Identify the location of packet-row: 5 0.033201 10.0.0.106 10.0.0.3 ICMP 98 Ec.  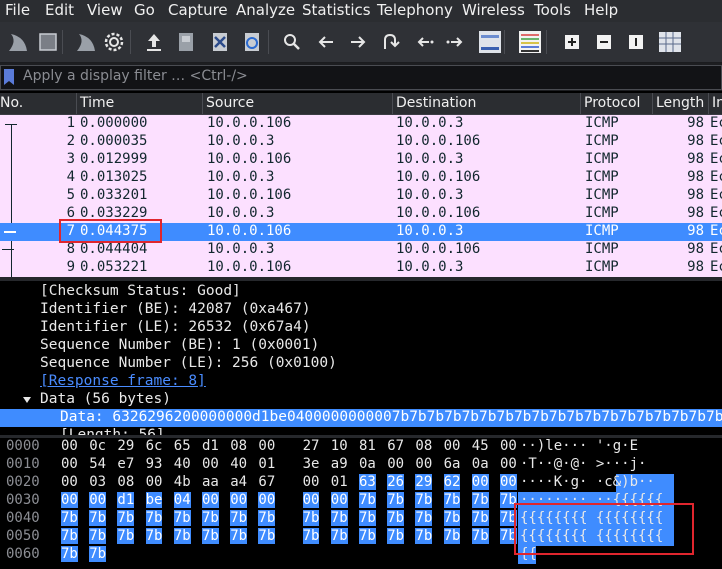
(361, 196).